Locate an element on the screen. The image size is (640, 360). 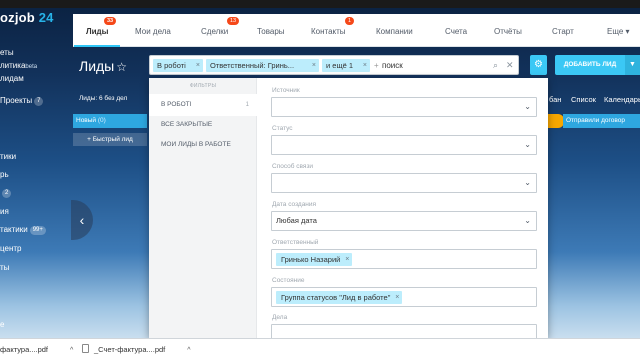
add-lead-button: ДОБАВИТЬ ЛИД is located at coordinates (590, 65).